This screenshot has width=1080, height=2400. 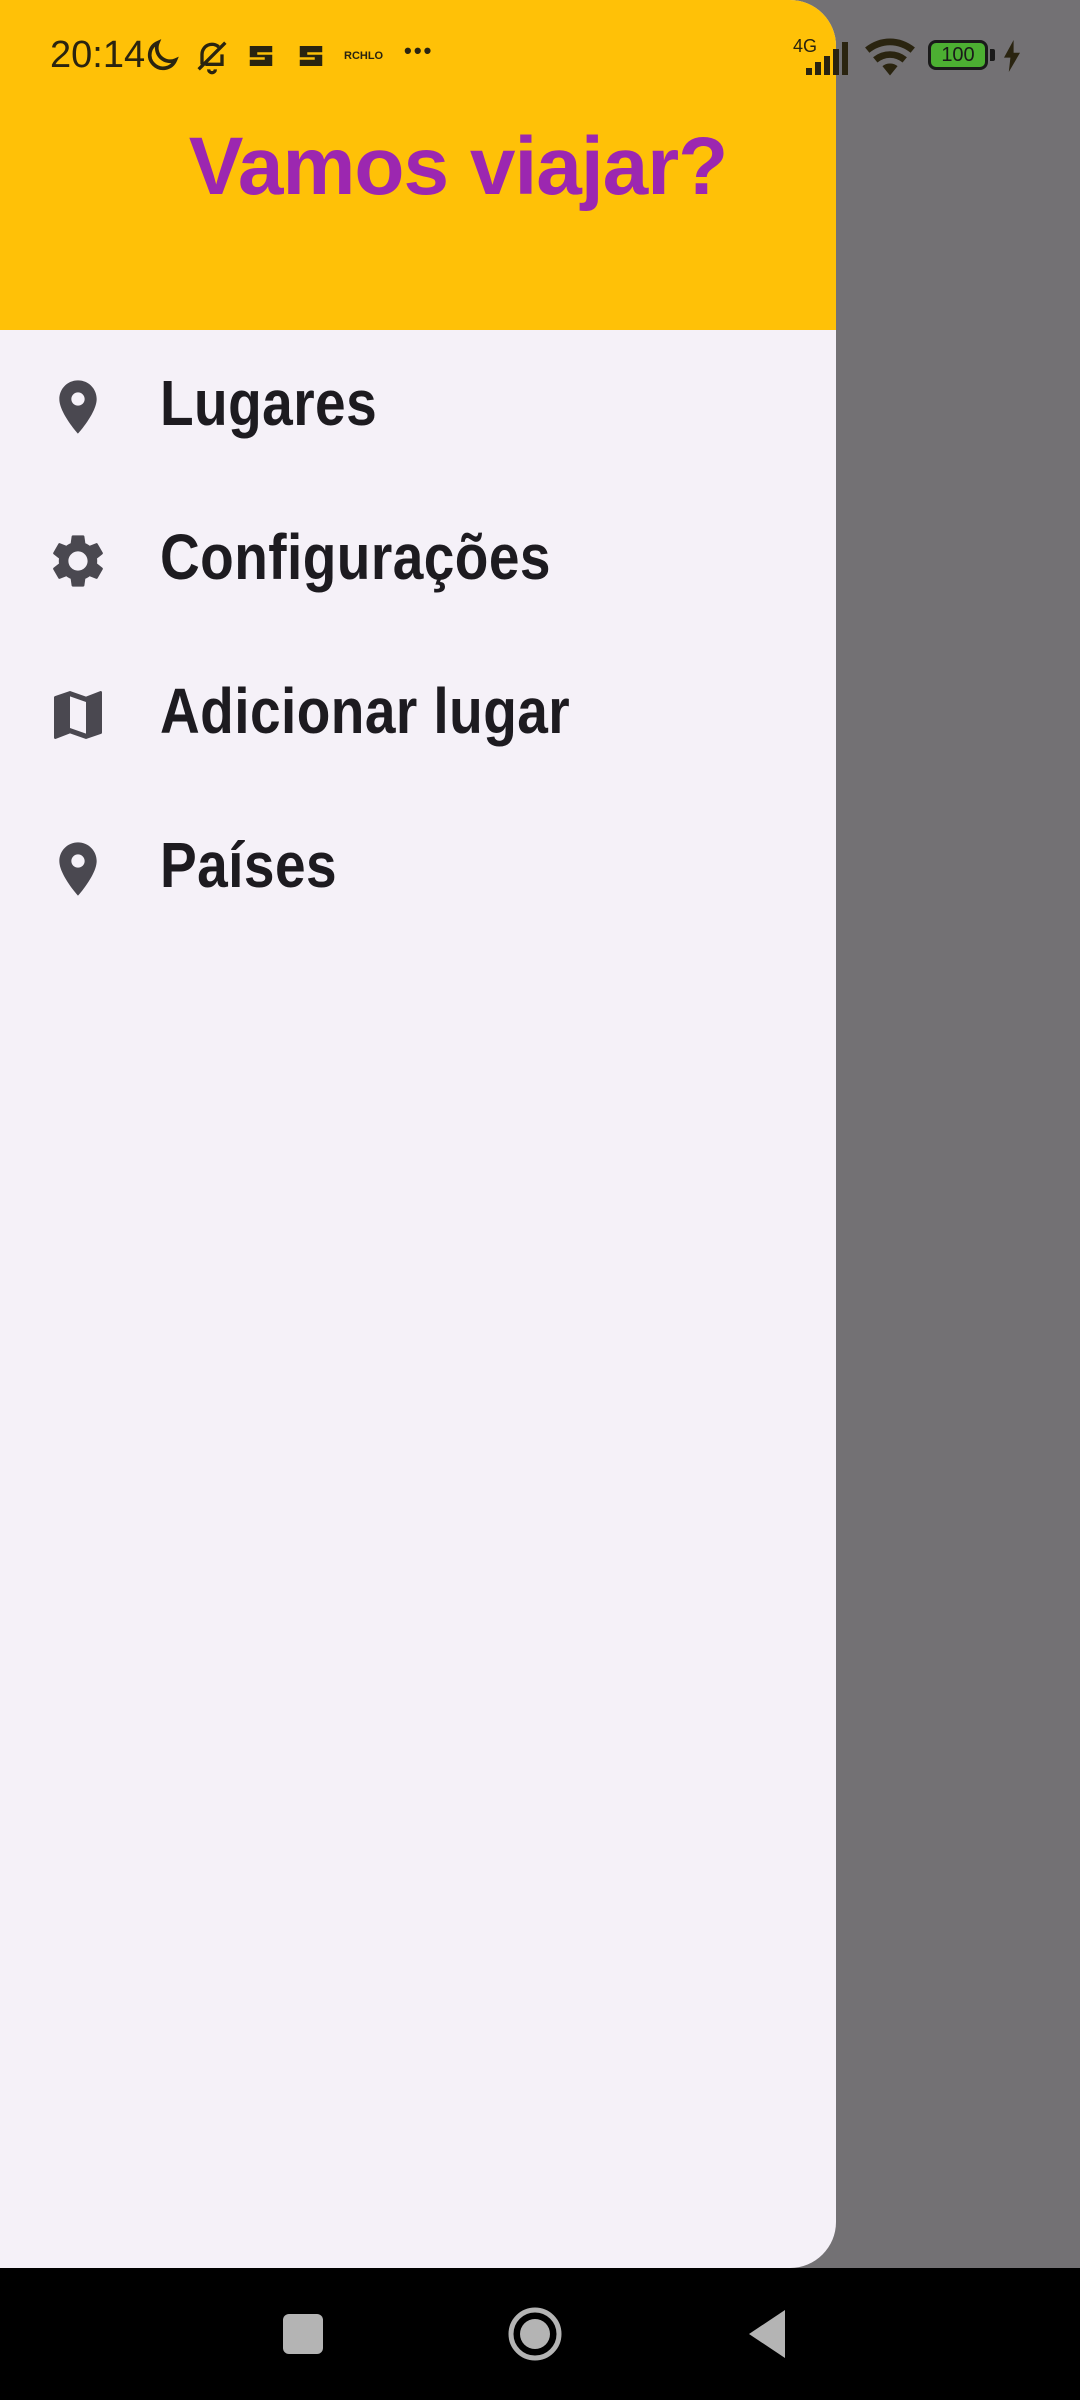 I want to click on map-icon, so click(x=78, y=715).